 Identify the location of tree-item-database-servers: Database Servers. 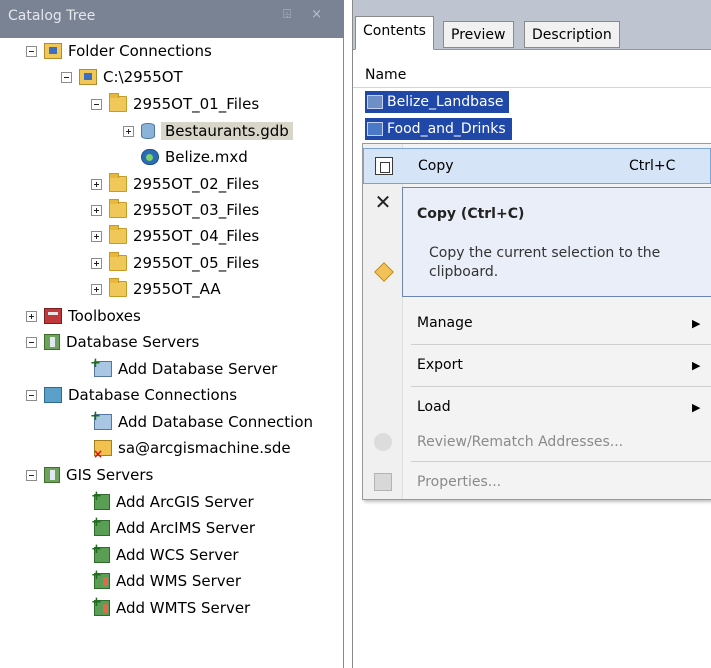
(112, 342).